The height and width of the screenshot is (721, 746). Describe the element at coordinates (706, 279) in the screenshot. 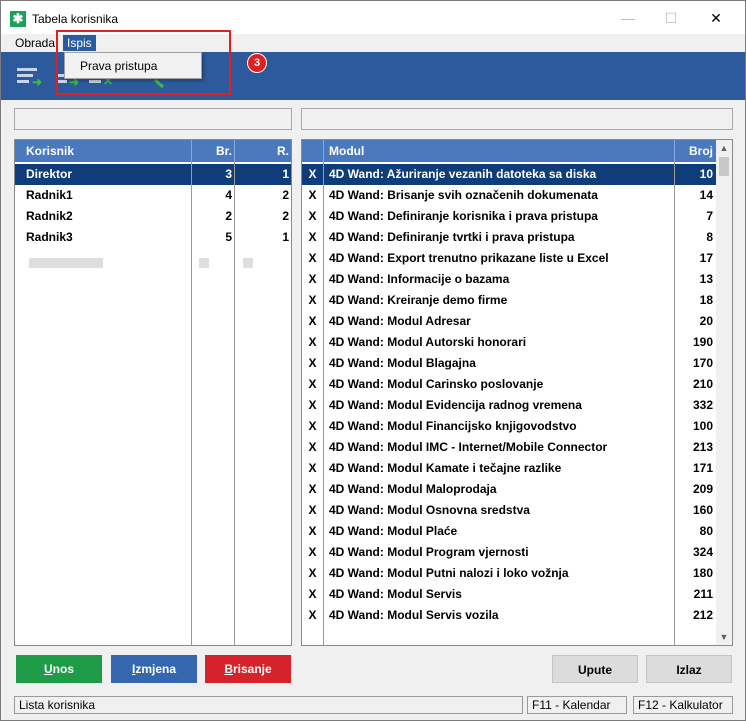

I see `module-number: 13` at that location.